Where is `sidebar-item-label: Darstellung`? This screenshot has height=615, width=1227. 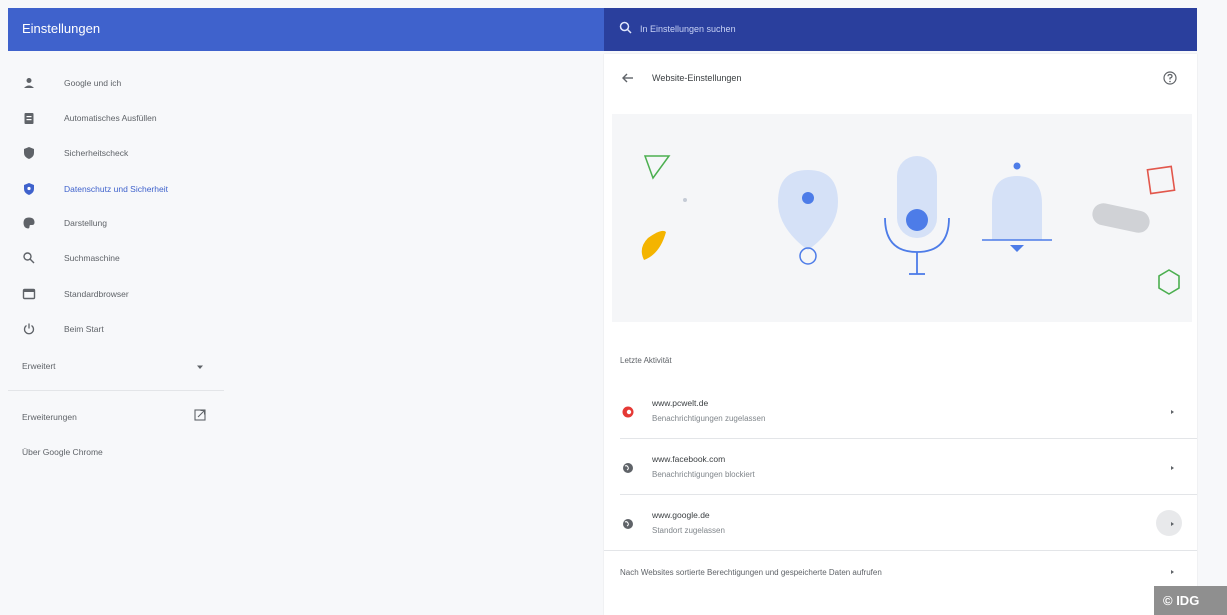 sidebar-item-label: Darstellung is located at coordinates (85, 223).